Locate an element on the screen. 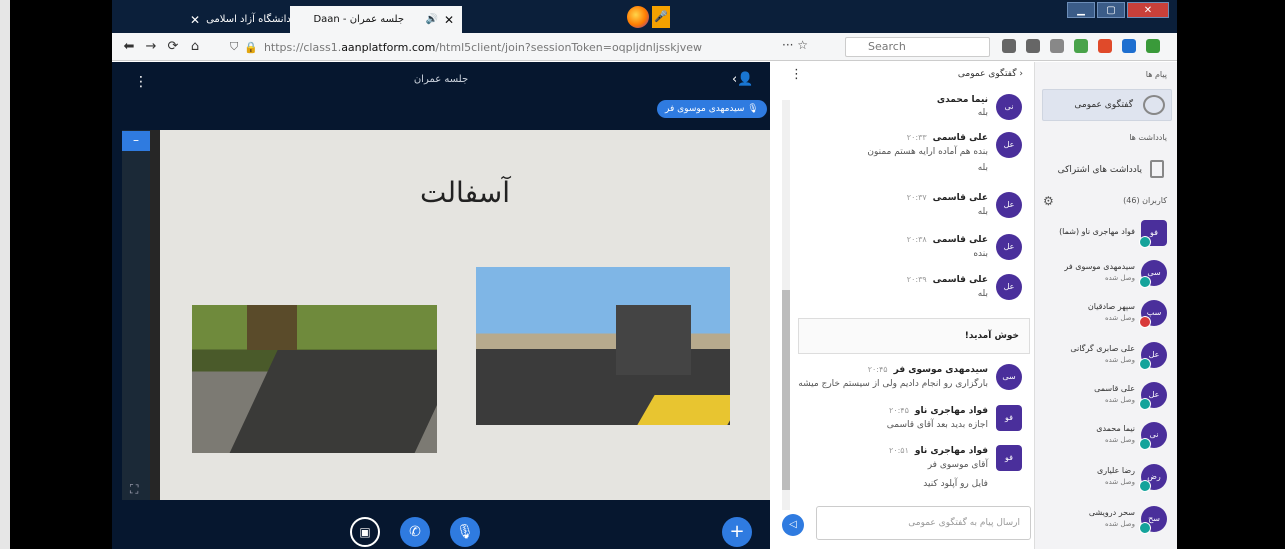 This screenshot has height=549, width=1285. user-name: نیما محمدی is located at coordinates (1115, 428).